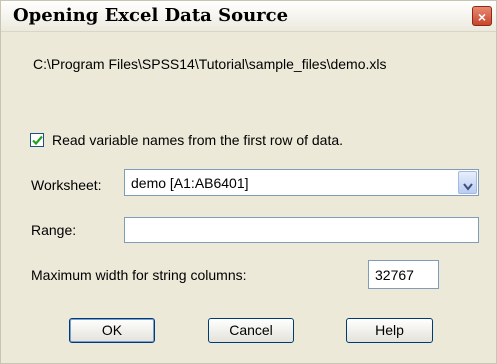 The width and height of the screenshot is (497, 364). I want to click on worksheet-select: demo [A1:AB6401], so click(301, 182).